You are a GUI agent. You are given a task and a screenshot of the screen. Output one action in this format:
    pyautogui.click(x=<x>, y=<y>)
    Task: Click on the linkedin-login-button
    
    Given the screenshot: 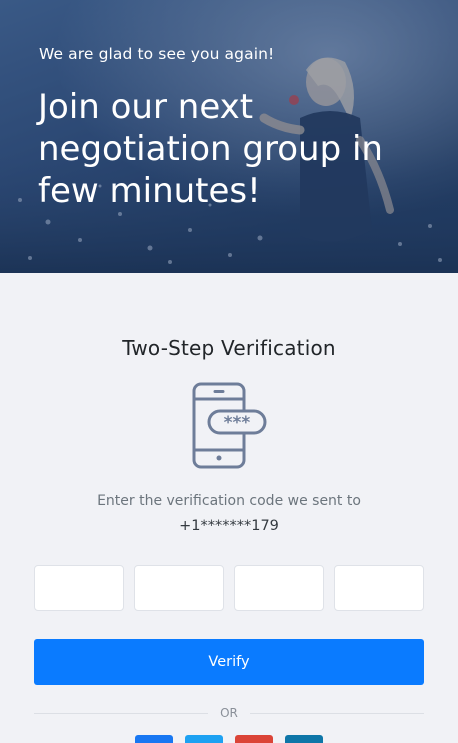 What is the action you would take?
    pyautogui.click(x=304, y=739)
    